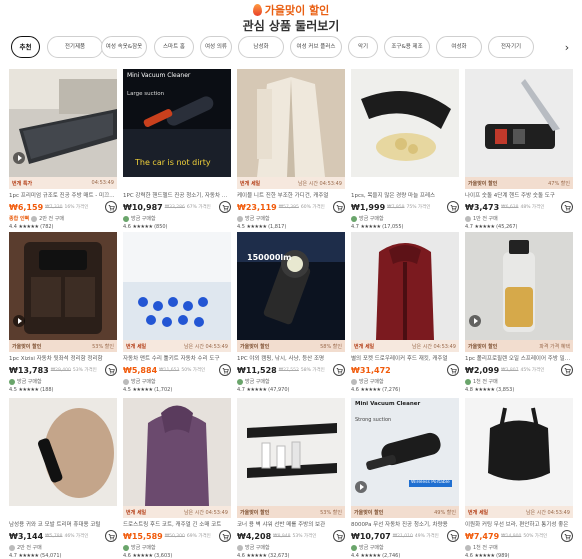 The image size is (582, 559). Describe the element at coordinates (241, 556) in the screenshot. I see `rating-score: 4.6` at that location.